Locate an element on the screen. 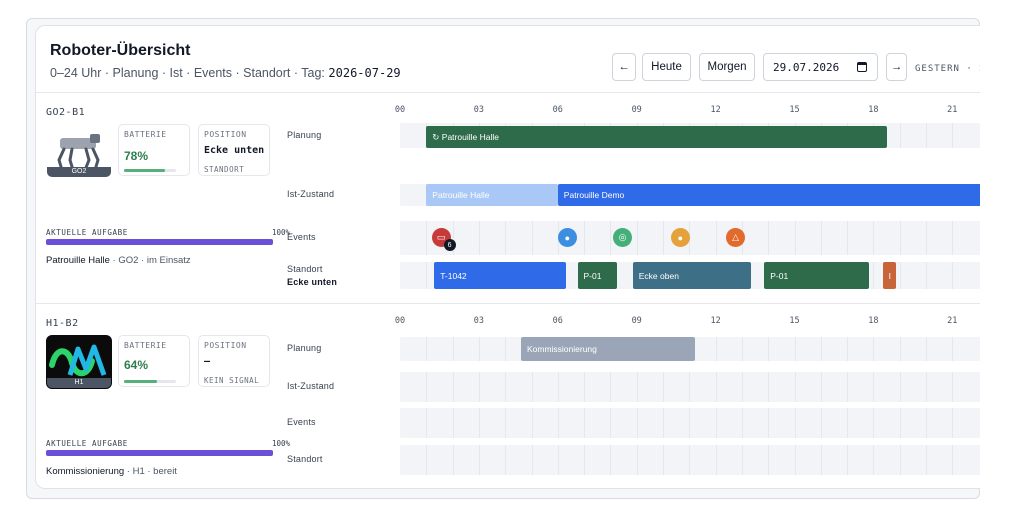 The height and width of the screenshot is (529, 1024). lane-ist: Patrouille Halle Patrouille Demo is located at coordinates (690, 195).